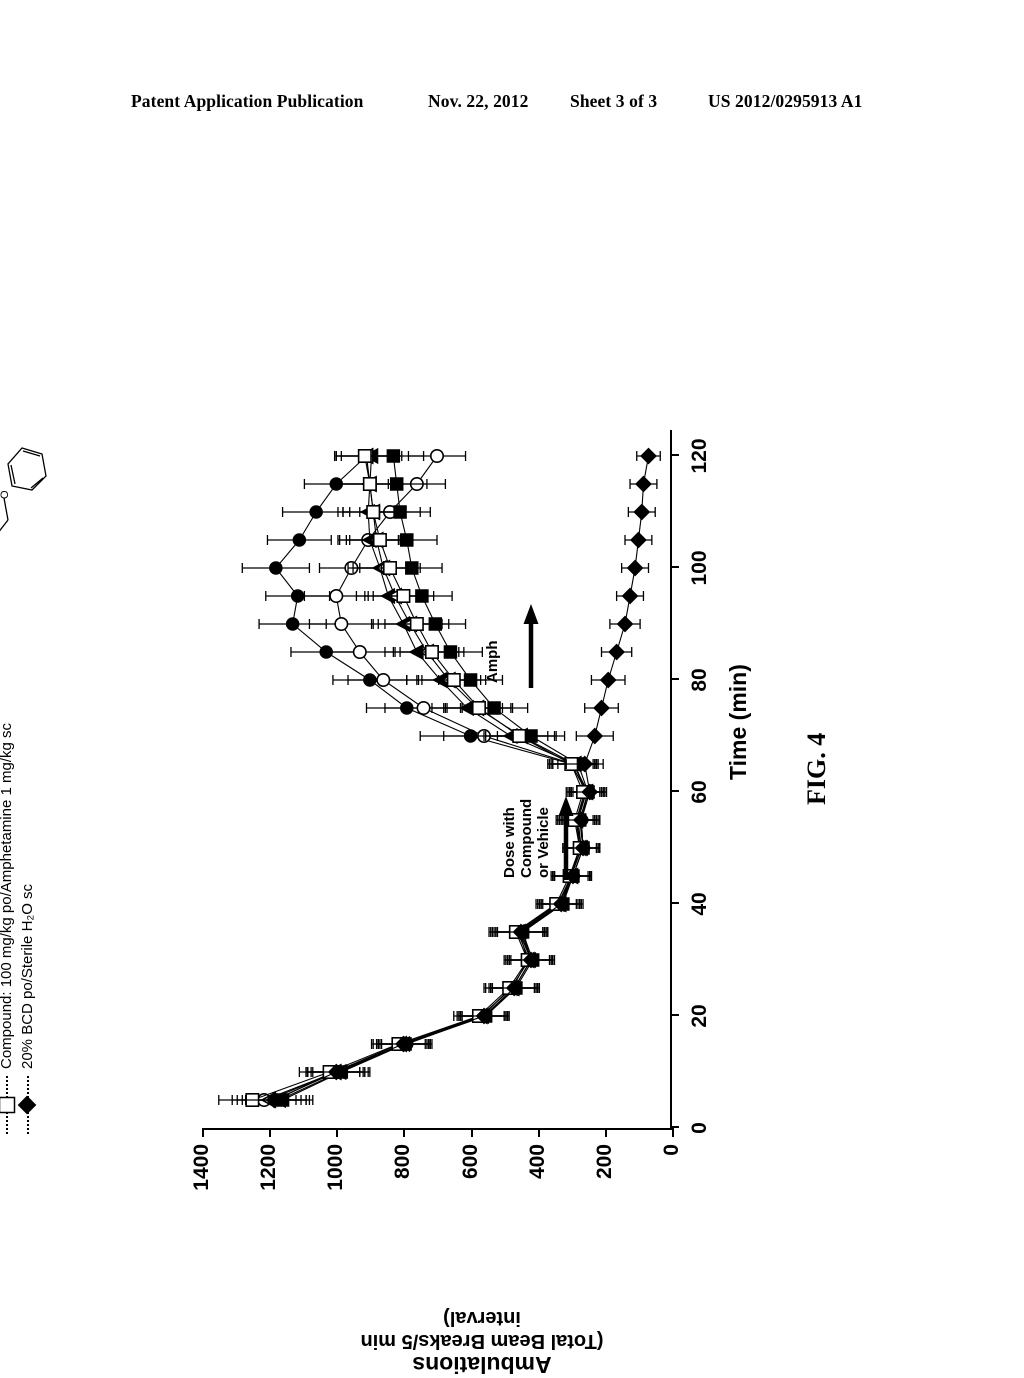 Image resolution: width=1024 pixels, height=1378 pixels. What do you see at coordinates (482, 1329) in the screenshot?
I see `y-axis-title-sub: (Total Beam Breaks/5 min interval)` at bounding box center [482, 1329].